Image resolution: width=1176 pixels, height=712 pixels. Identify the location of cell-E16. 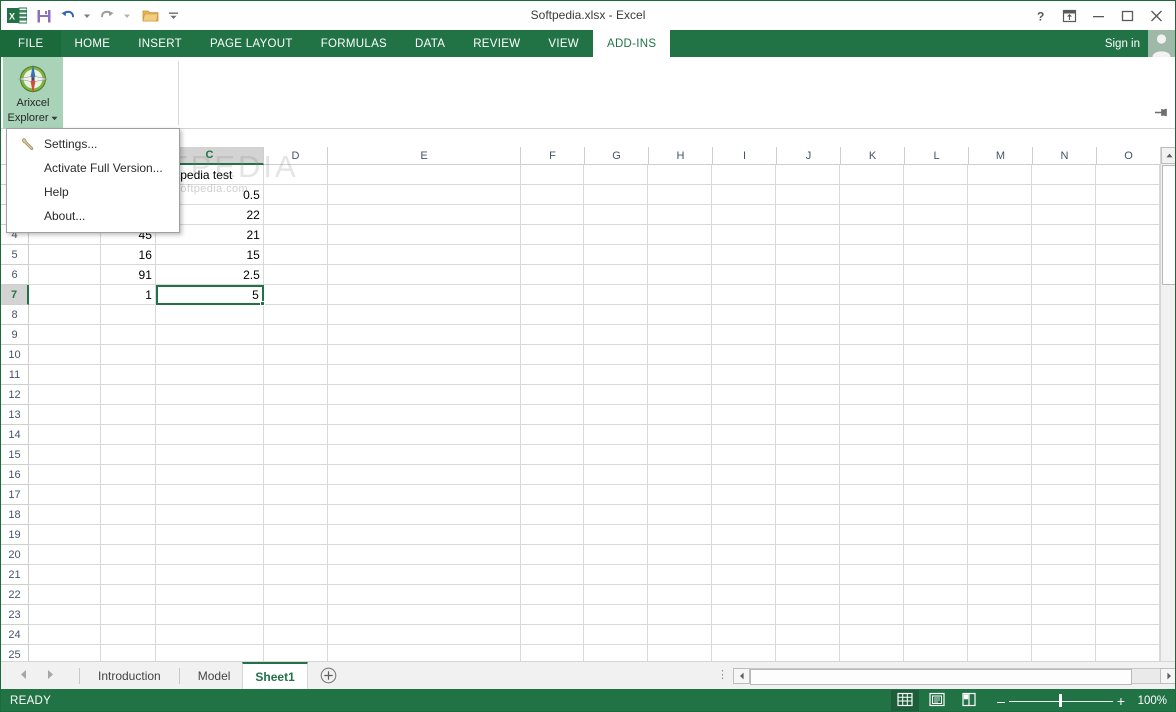
(424, 475).